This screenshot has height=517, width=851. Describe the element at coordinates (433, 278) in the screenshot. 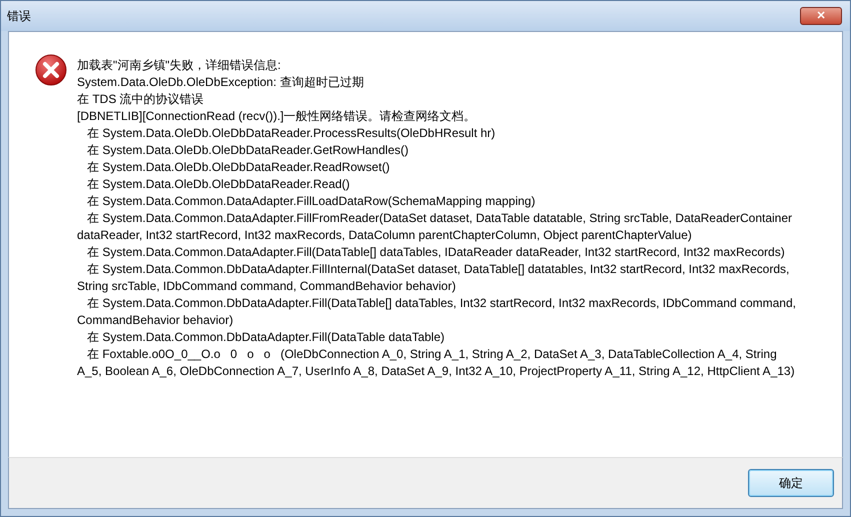

I see `error-message-line: 在 System.Data.Common.DbDataAdapter.FillInternal(DataSet dataset, DataTable[] datatables, Int32 startRecord, Int32 maxRecords, String srcTable, IDbCommand command, CommandBehavior behavior)` at that location.